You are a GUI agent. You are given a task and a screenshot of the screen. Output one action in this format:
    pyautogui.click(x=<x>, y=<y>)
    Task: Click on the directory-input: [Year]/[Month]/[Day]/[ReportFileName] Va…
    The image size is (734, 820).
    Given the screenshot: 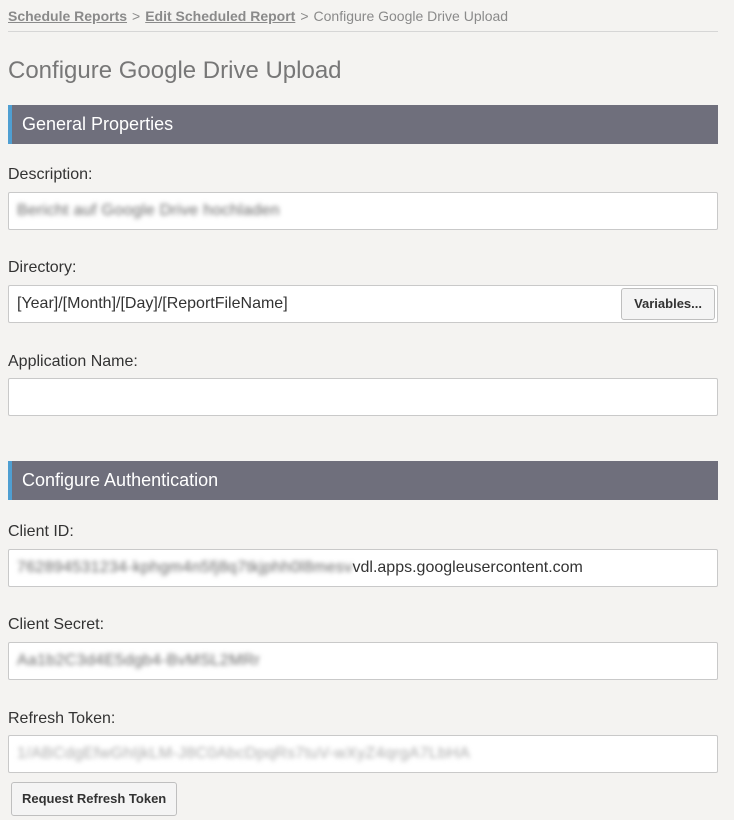 What is the action you would take?
    pyautogui.click(x=363, y=304)
    